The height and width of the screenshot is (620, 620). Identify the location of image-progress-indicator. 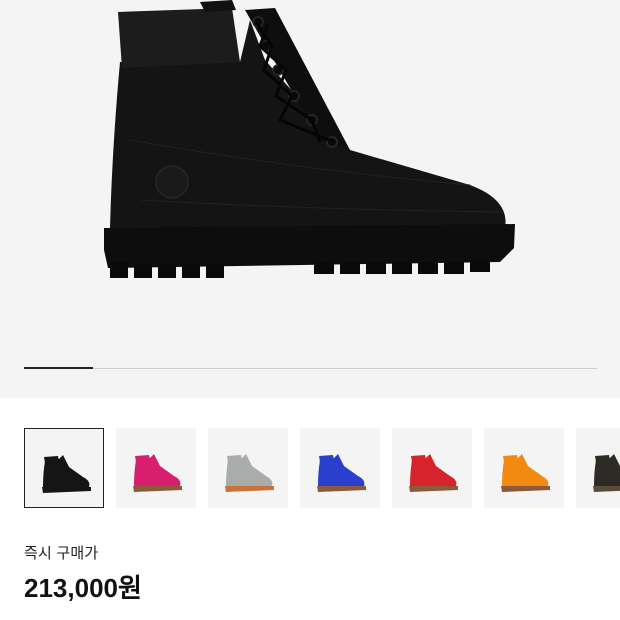
(58, 368).